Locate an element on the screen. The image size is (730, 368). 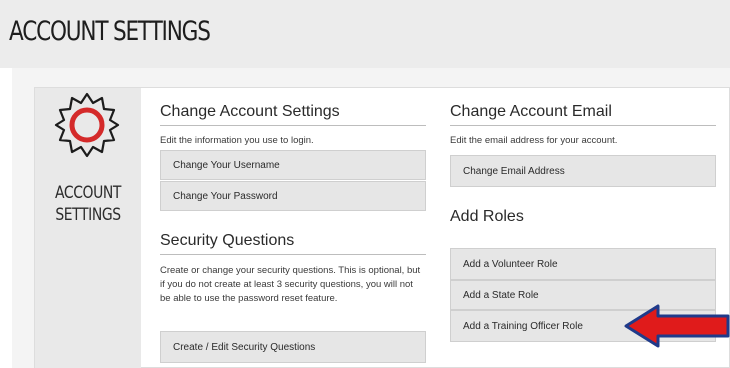
change-account-email-description: Edit the email address for your account. is located at coordinates (534, 140).